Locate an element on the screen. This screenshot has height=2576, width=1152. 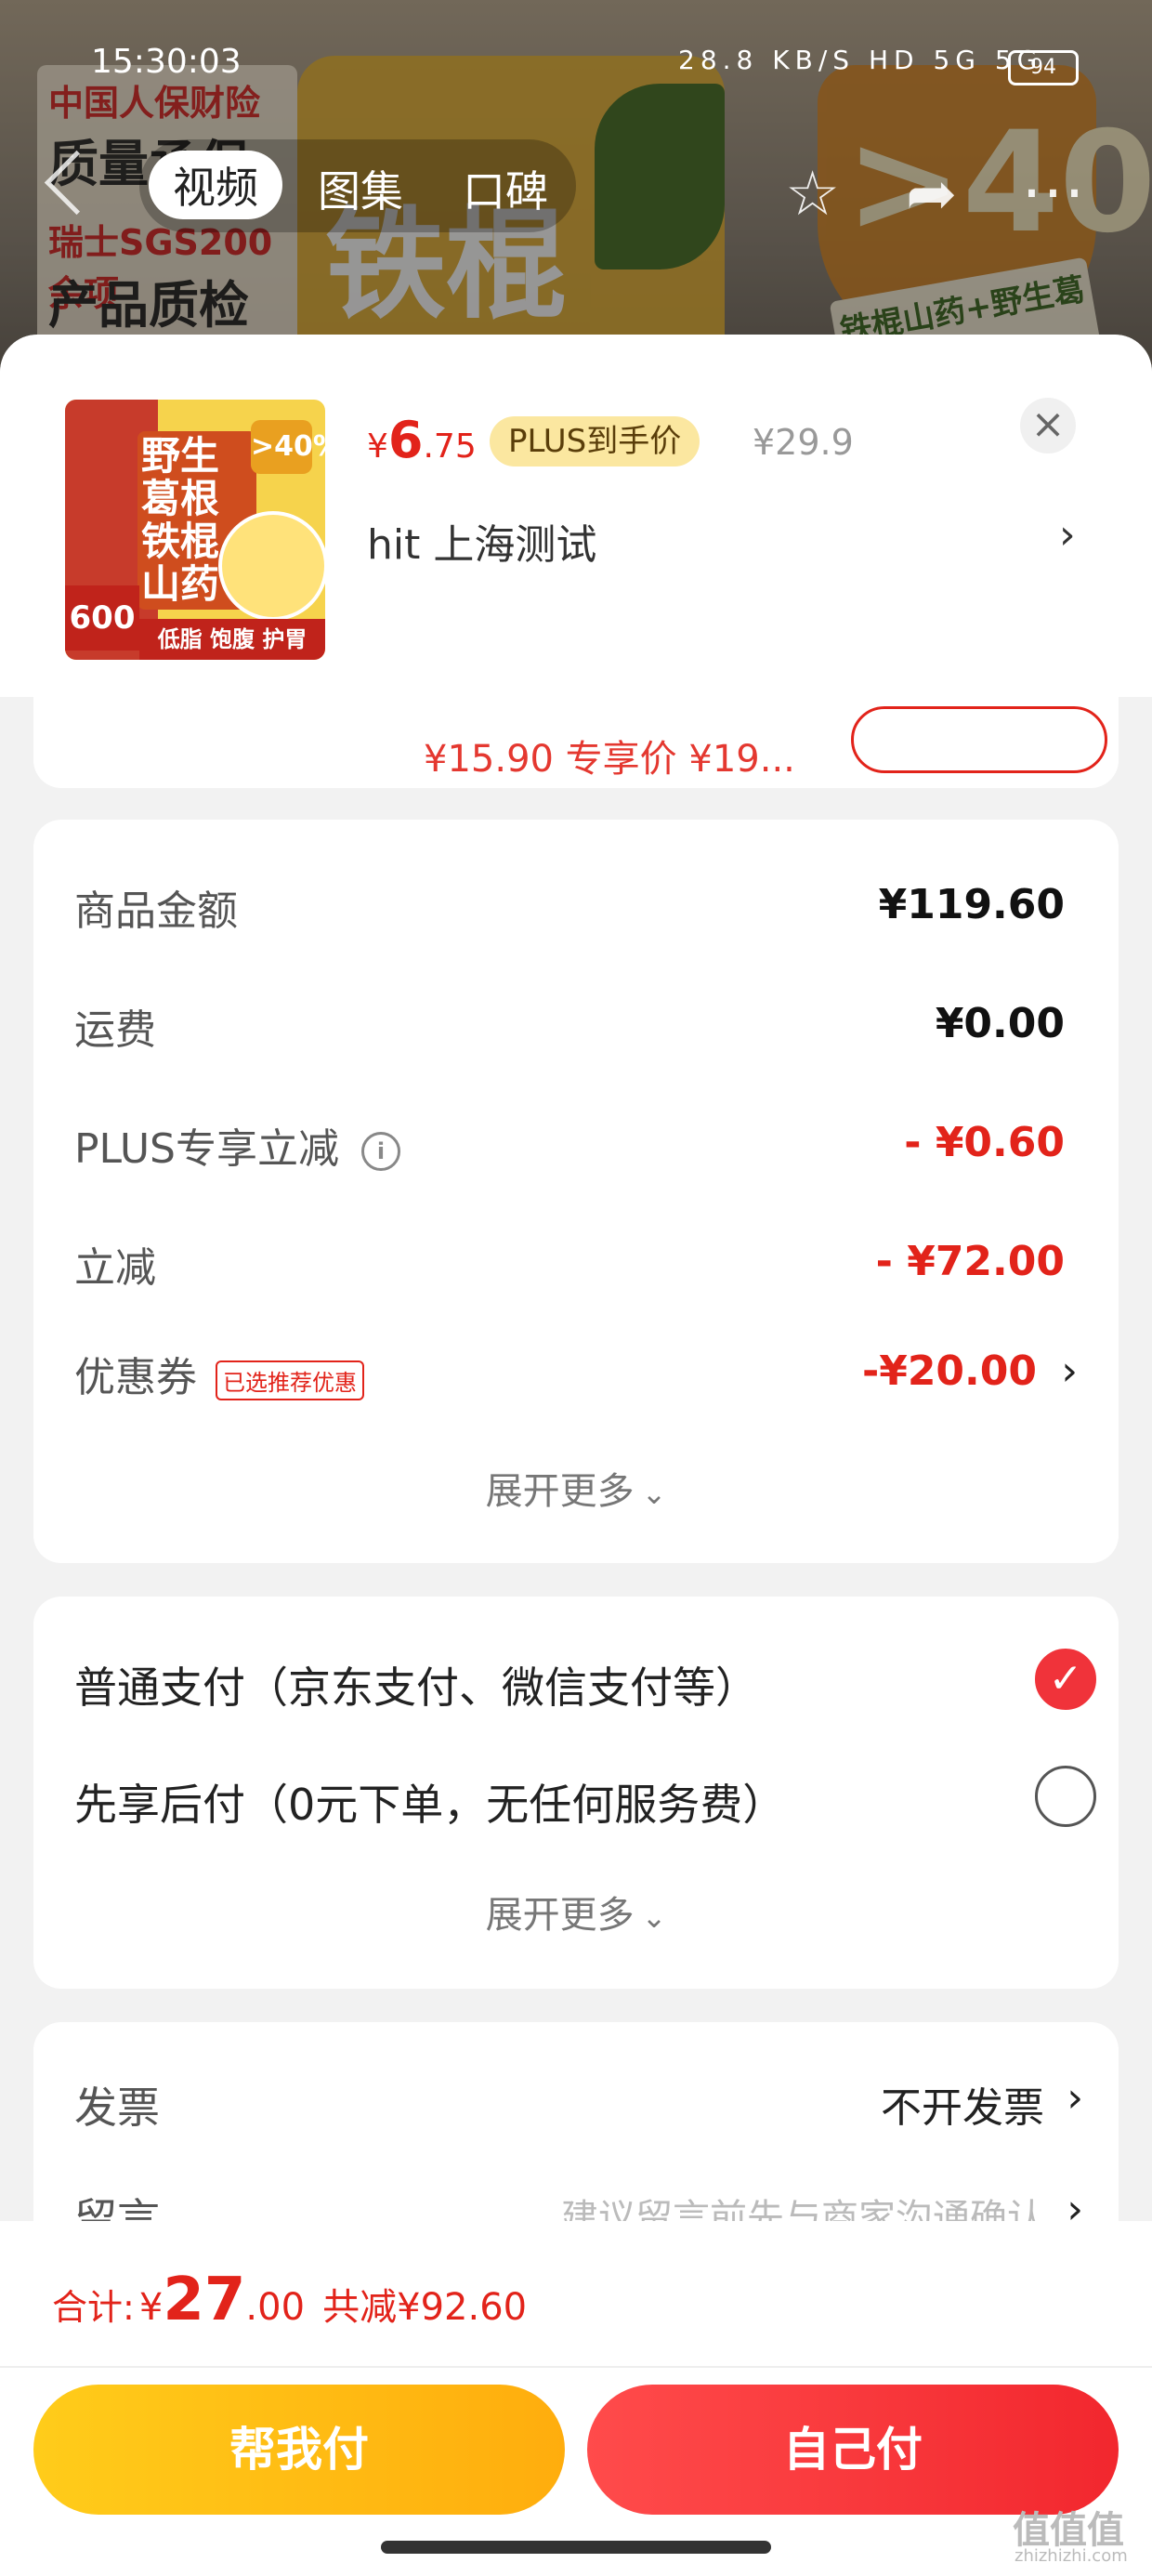
selected-spec: hit 上海测试 is located at coordinates (481, 541).